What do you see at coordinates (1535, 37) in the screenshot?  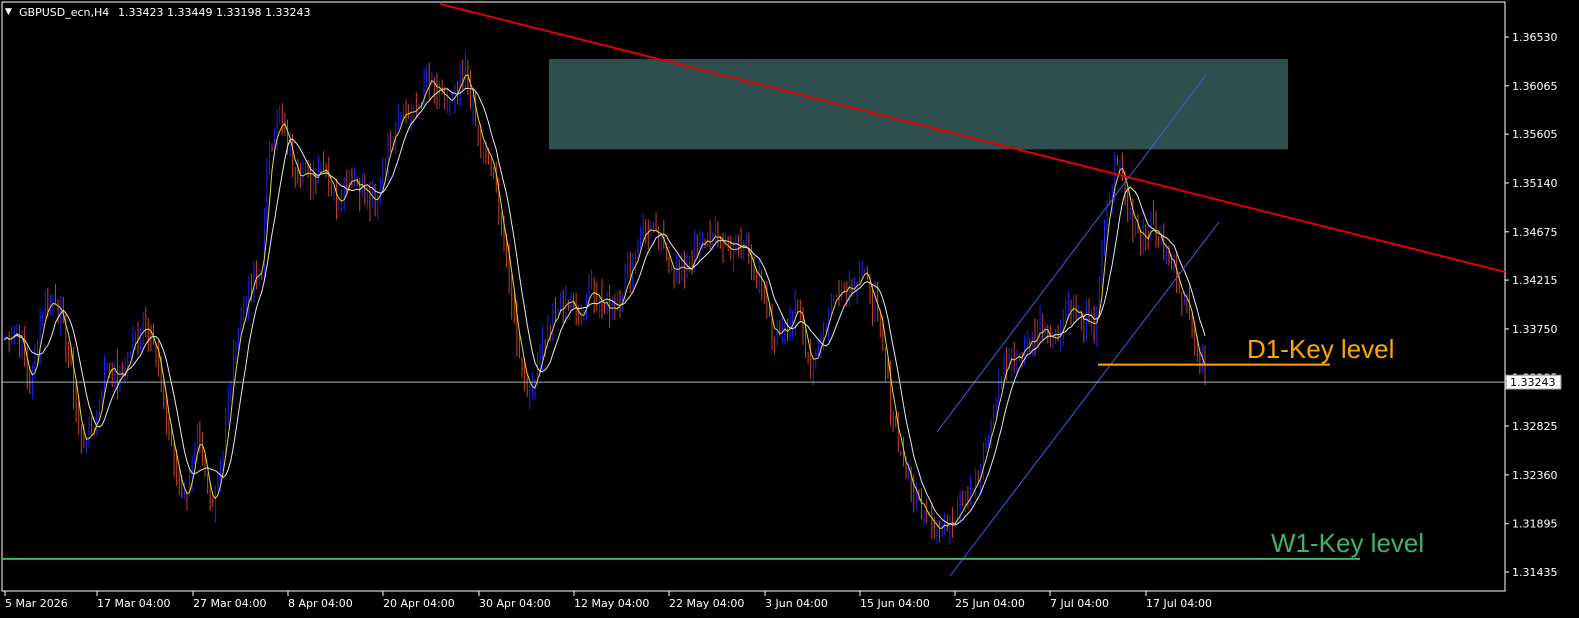 I see `y-tick-label: 1.36530` at bounding box center [1535, 37].